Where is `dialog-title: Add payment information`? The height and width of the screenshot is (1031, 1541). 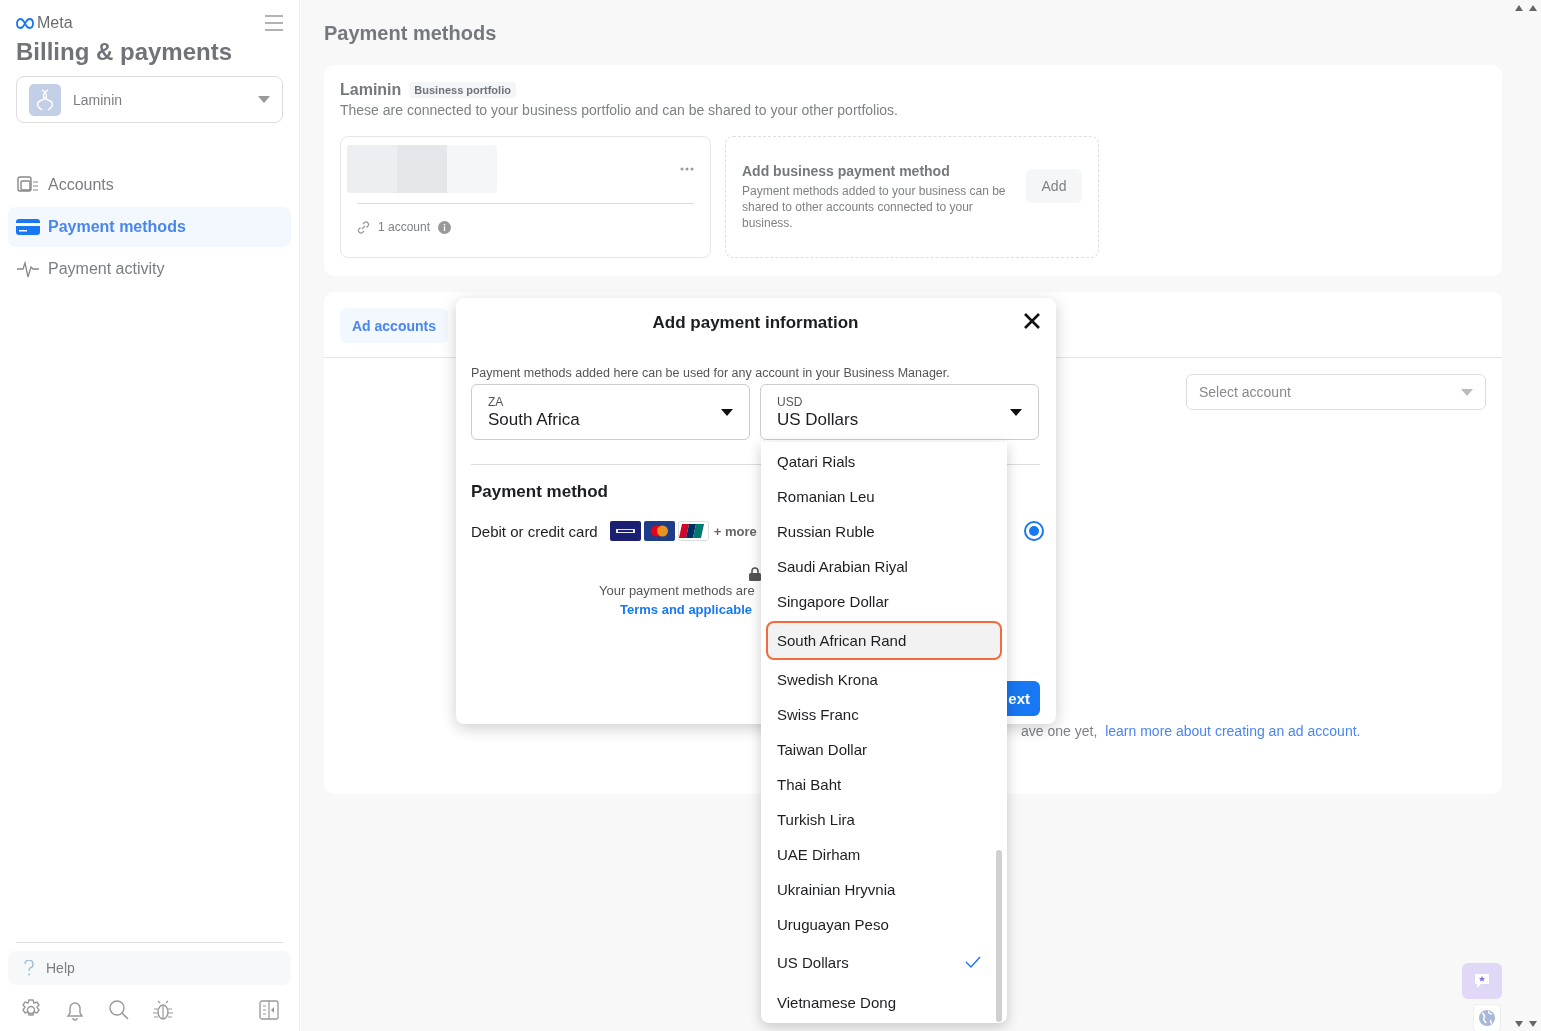
dialog-title: Add payment information is located at coordinates (755, 323).